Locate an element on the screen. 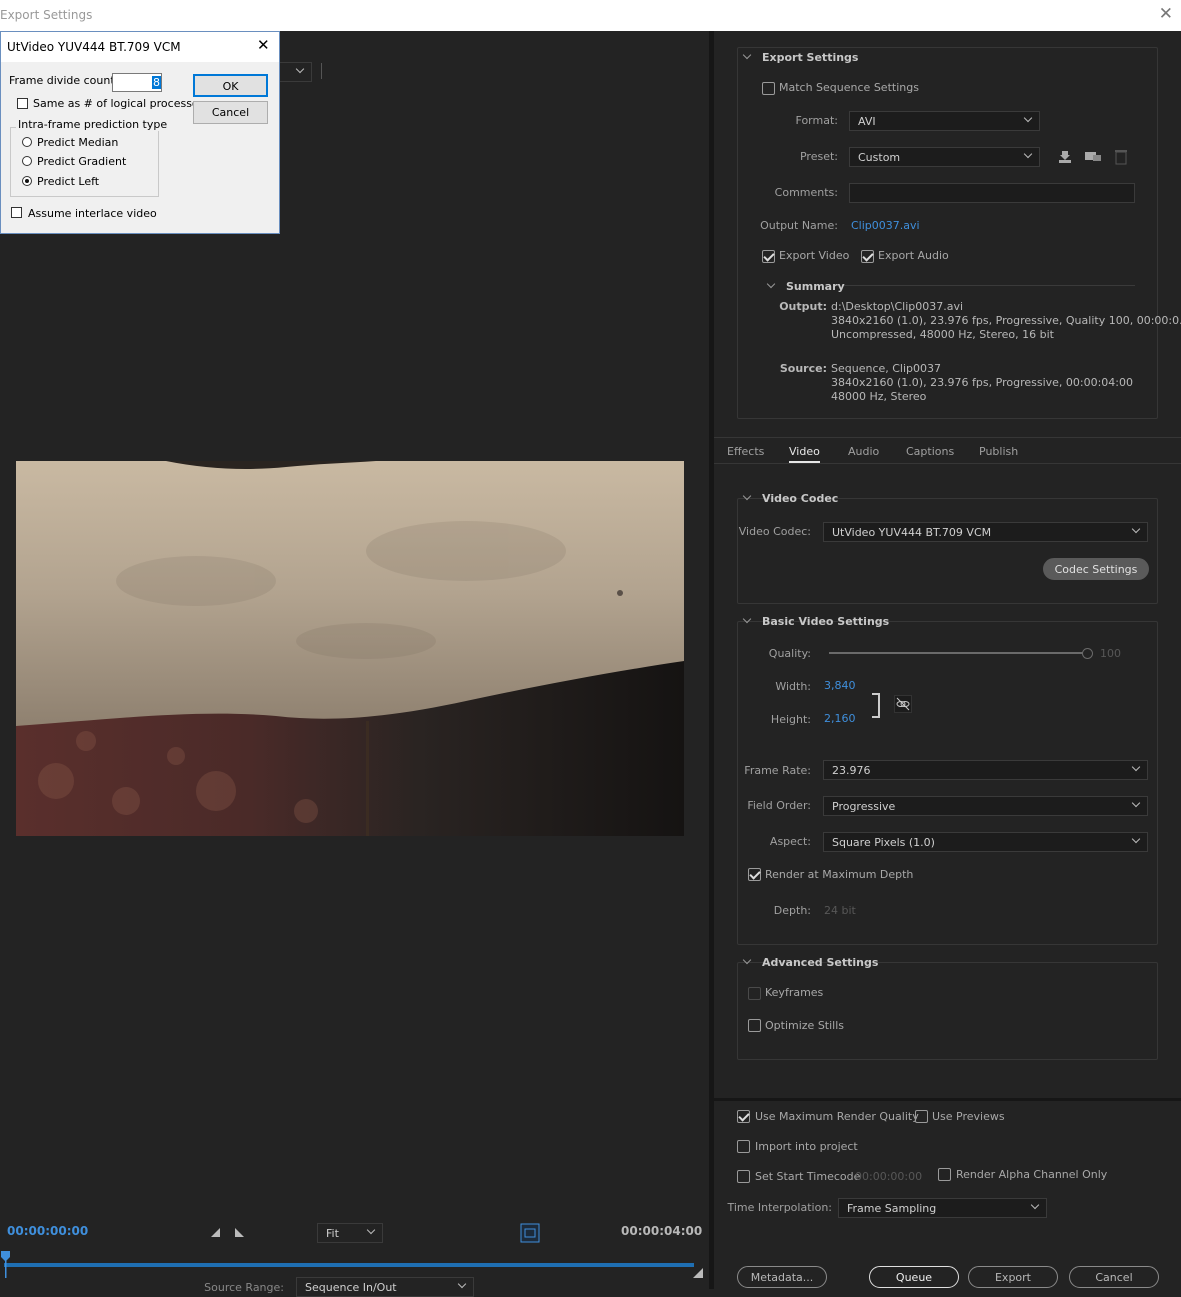 The height and width of the screenshot is (1297, 1181). time-interp-dropdown: Frame Sampling is located at coordinates (942, 1208).